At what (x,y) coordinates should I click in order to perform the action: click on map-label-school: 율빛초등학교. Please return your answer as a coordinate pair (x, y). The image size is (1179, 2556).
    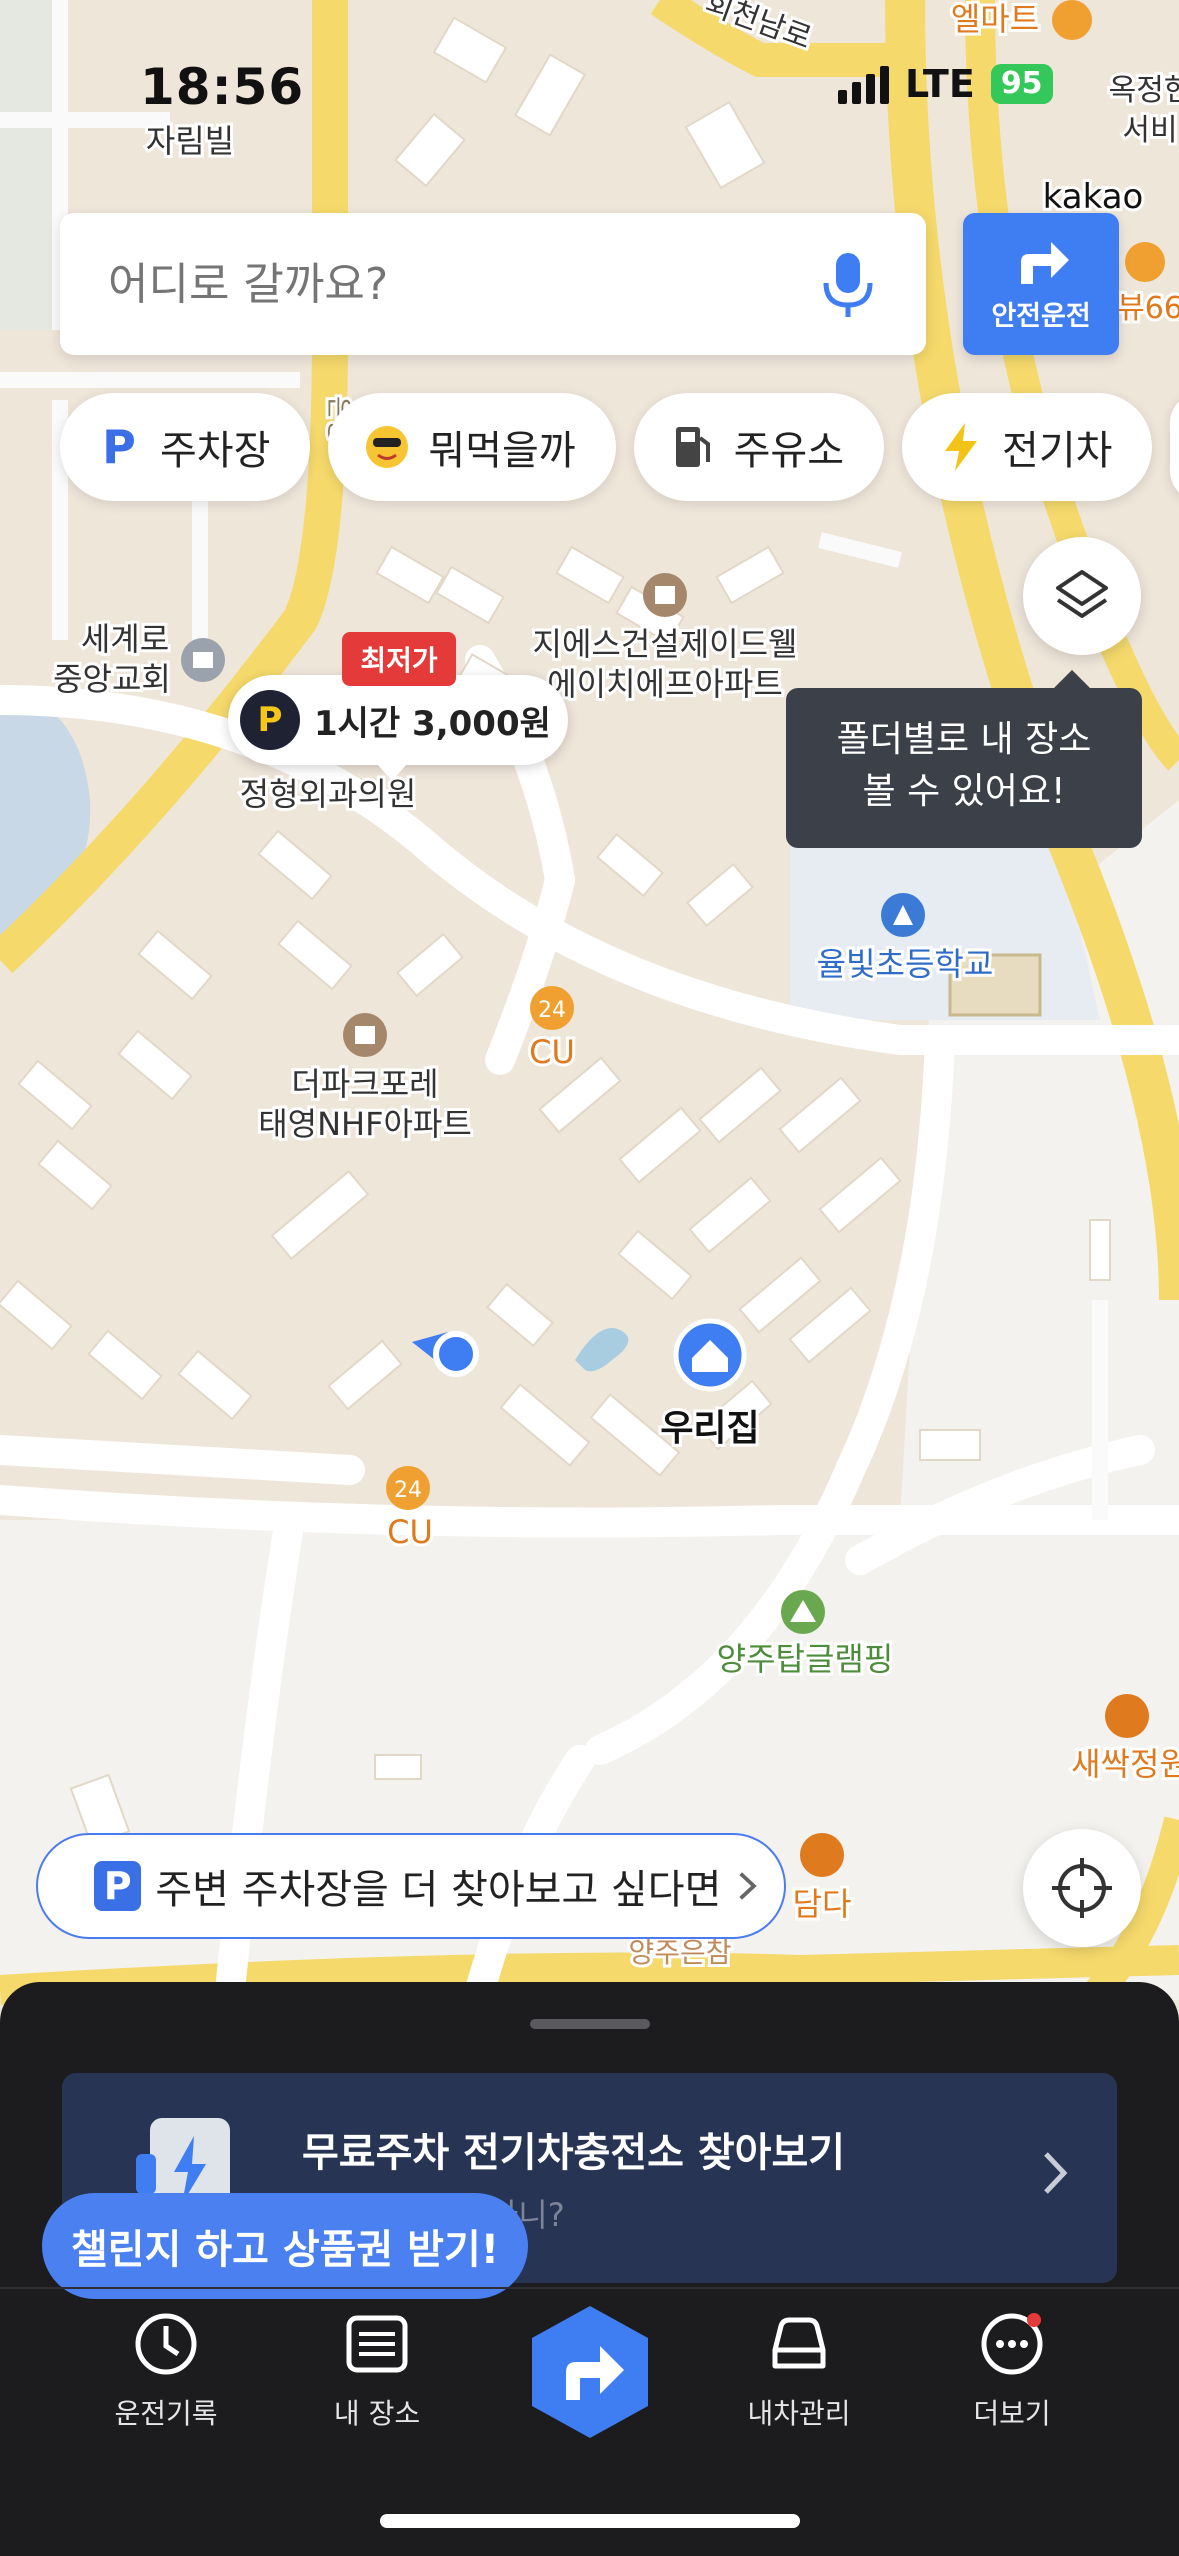
    Looking at the image, I should click on (905, 964).